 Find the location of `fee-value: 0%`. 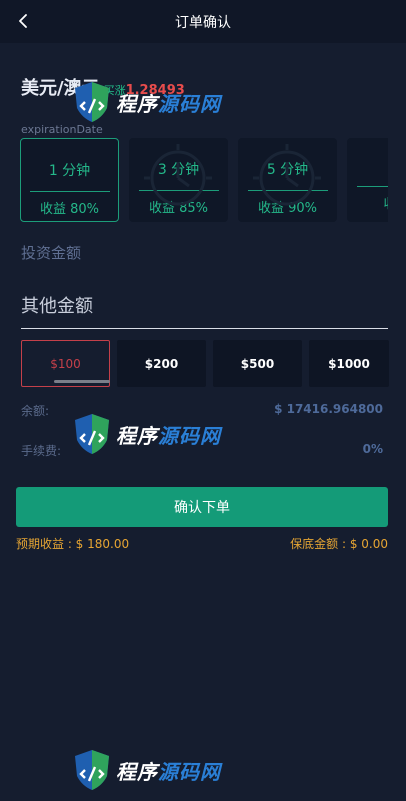

fee-value: 0% is located at coordinates (372, 449).